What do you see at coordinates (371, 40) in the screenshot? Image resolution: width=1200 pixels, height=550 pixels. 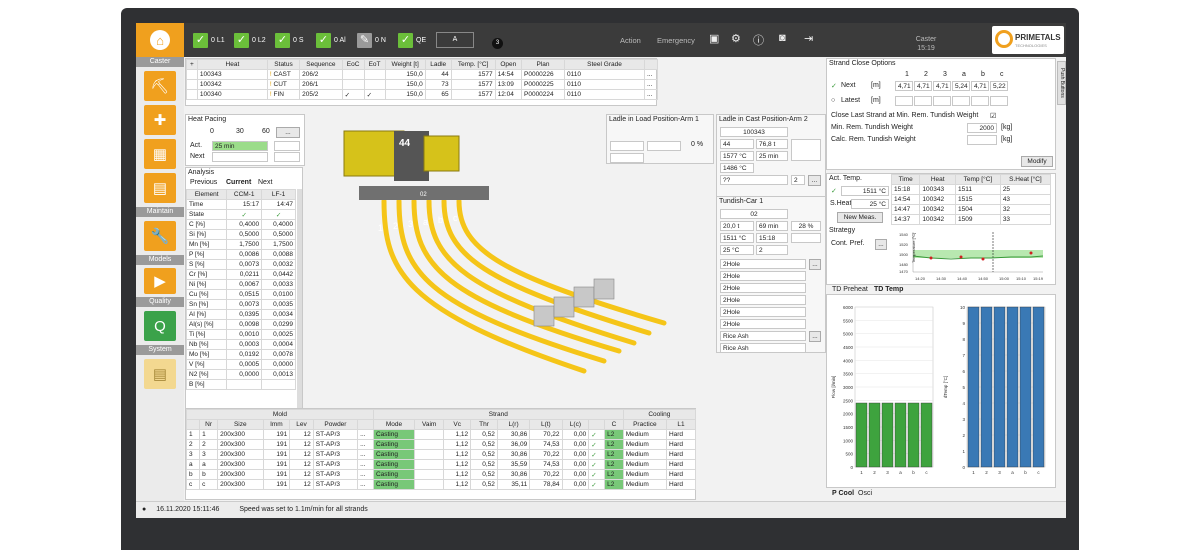 I see `check-n: ✎ 0 N` at bounding box center [371, 40].